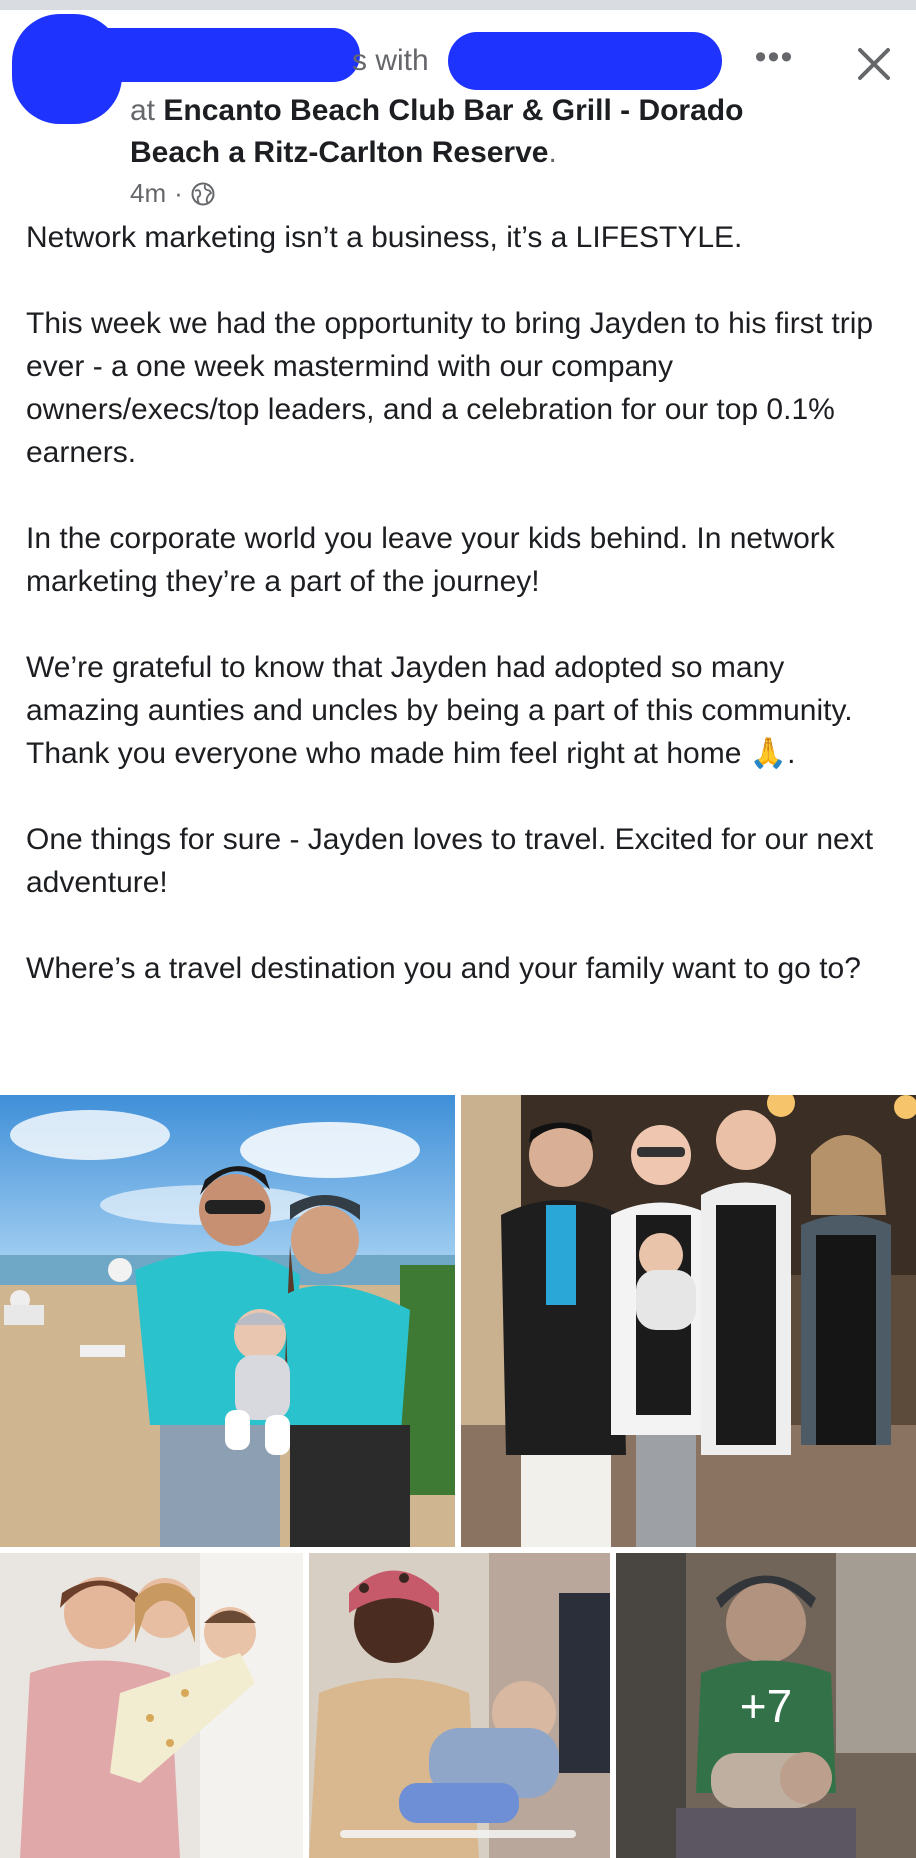 Image resolution: width=916 pixels, height=1858 pixels. Describe the element at coordinates (148, 193) in the screenshot. I see `post-time: 4m` at that location.